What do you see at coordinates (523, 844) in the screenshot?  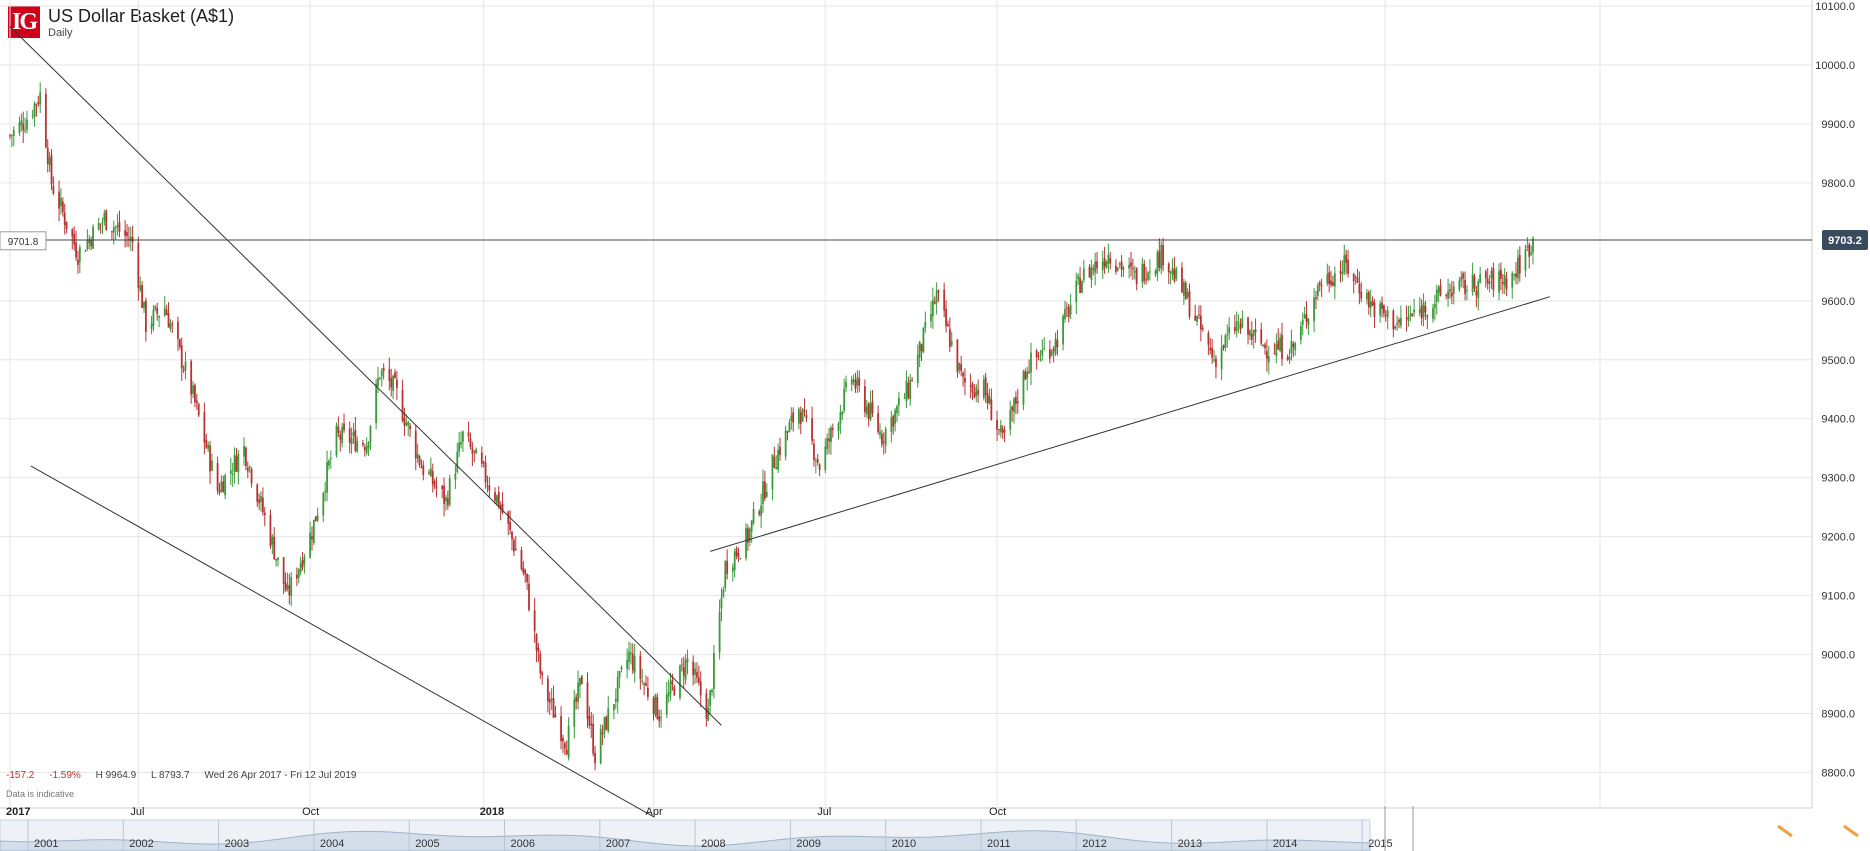 I see `navigator-year-label: 2006` at bounding box center [523, 844].